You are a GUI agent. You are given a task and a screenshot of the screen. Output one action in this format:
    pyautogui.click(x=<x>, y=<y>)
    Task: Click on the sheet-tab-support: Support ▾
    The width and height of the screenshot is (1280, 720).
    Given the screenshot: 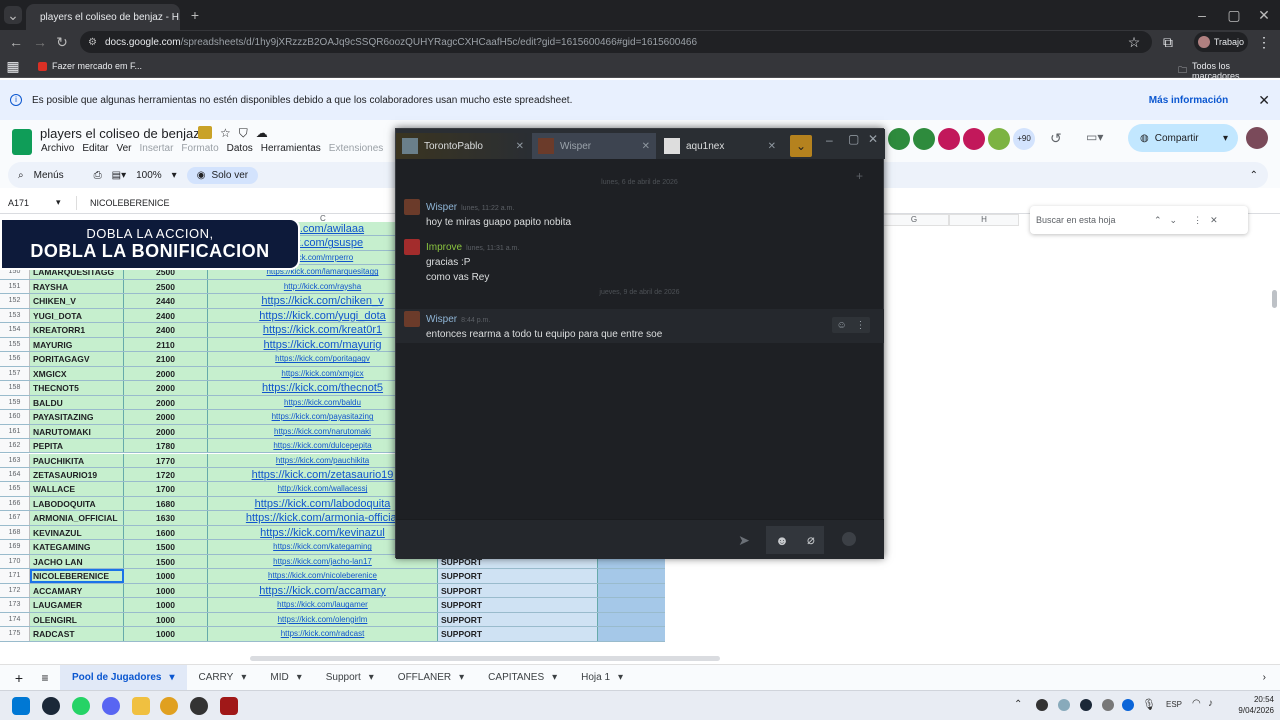 What is the action you would take?
    pyautogui.click(x=350, y=678)
    